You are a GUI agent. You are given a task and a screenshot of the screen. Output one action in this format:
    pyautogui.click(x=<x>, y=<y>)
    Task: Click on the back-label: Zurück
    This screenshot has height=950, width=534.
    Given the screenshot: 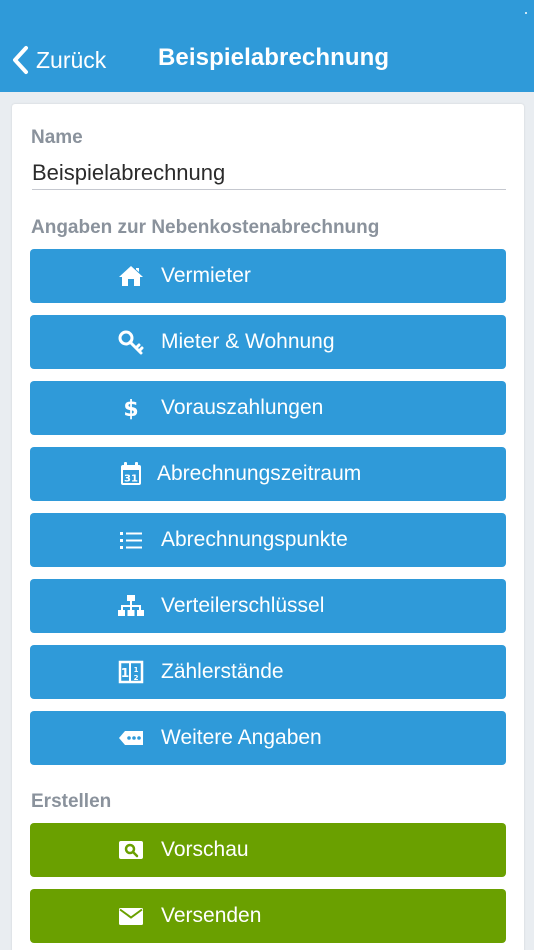 What is the action you would take?
    pyautogui.click(x=71, y=59)
    